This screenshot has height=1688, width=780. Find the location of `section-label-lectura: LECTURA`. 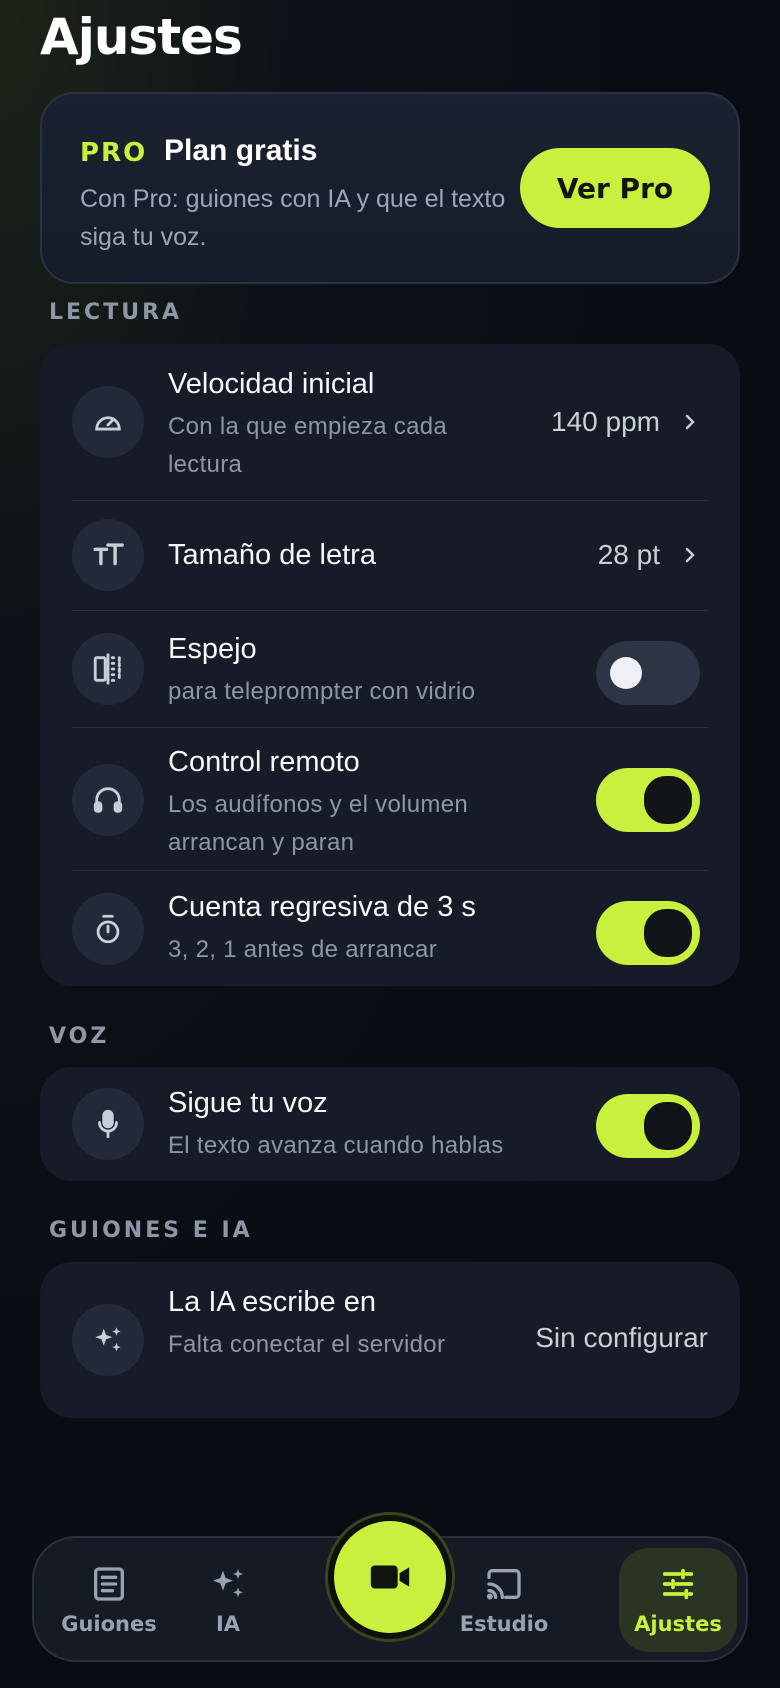

section-label-lectura: LECTURA is located at coordinates (116, 312).